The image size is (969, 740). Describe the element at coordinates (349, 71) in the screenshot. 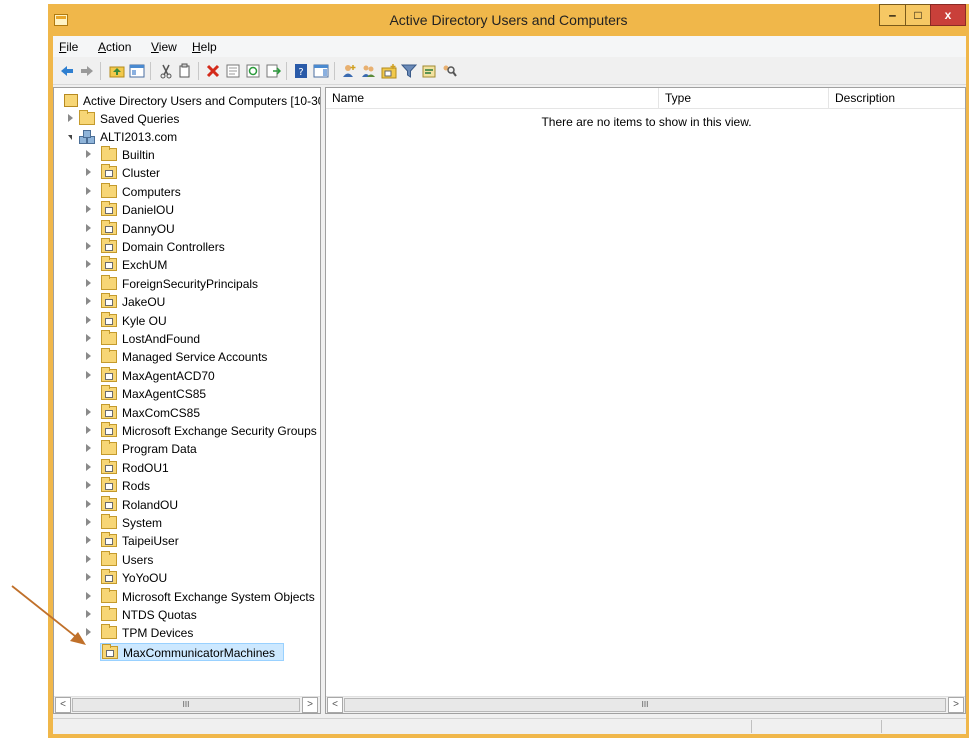

I see `new-user-icon` at that location.